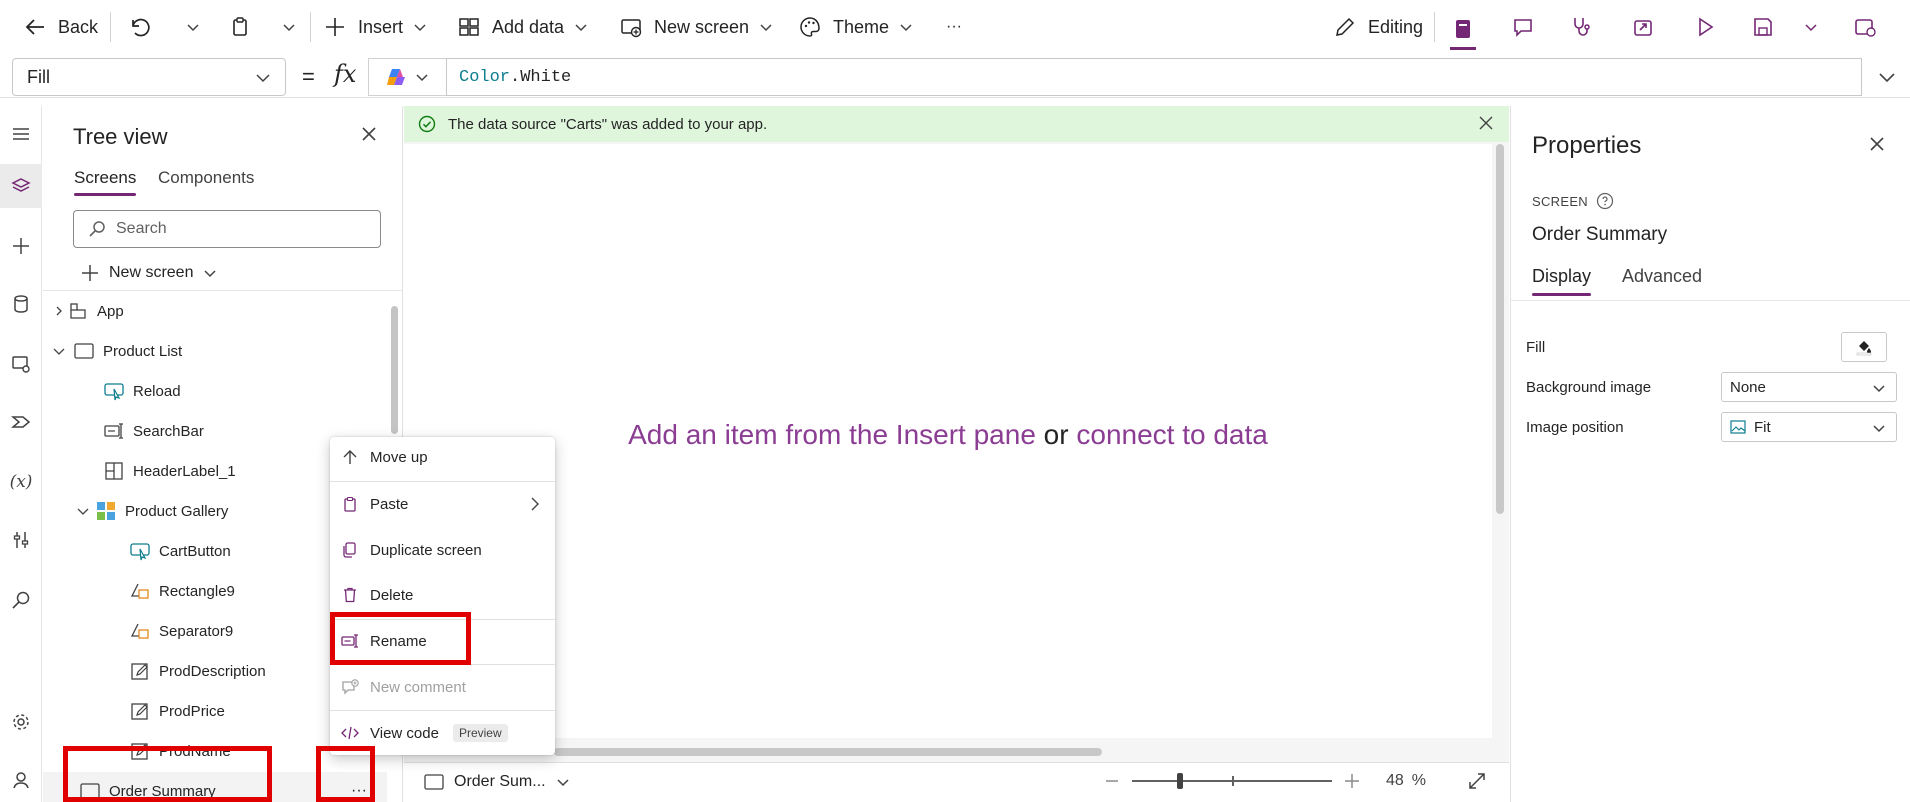 This screenshot has height=802, width=1910. I want to click on save-button, so click(1763, 27).